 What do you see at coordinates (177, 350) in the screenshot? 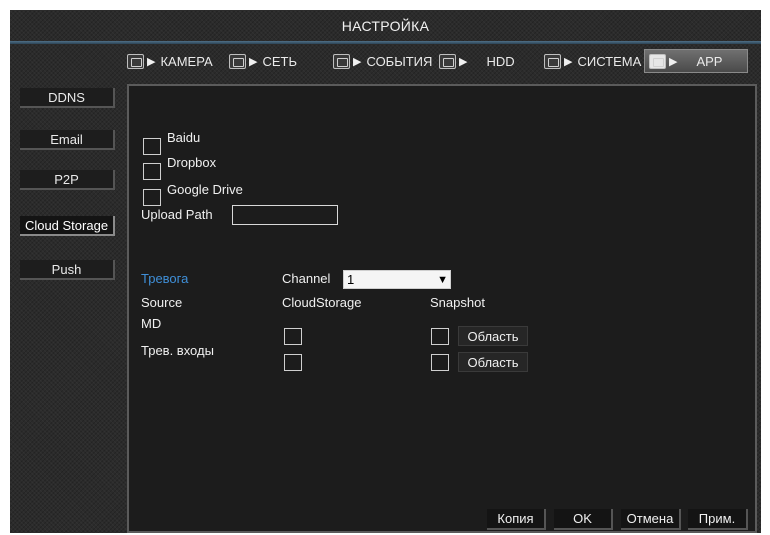
I see `alarm-inputs-source-label: Трев. входы` at bounding box center [177, 350].